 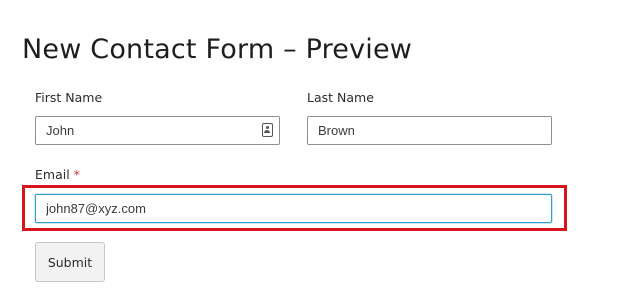 What do you see at coordinates (52, 174) in the screenshot?
I see `email-label: Email` at bounding box center [52, 174].